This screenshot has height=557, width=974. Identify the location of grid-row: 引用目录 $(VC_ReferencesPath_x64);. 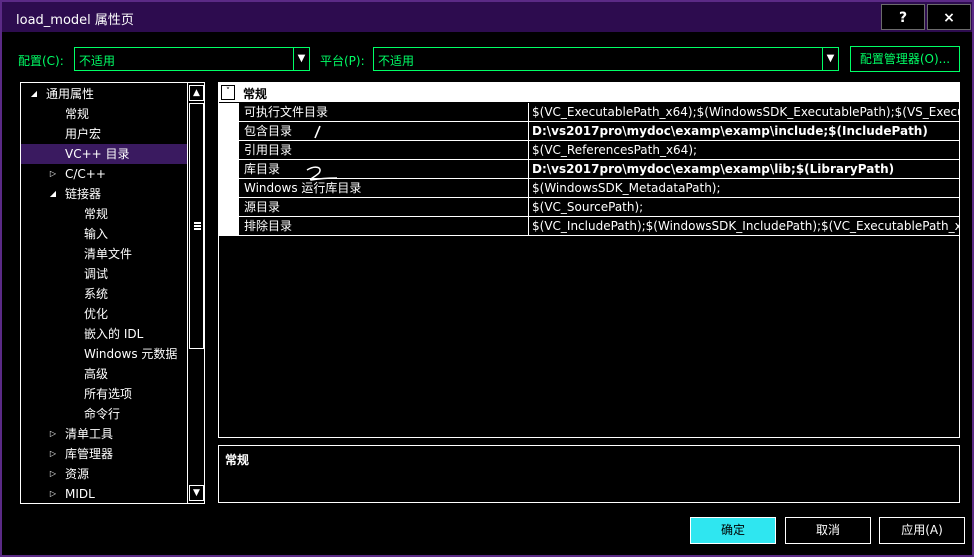
(589, 150).